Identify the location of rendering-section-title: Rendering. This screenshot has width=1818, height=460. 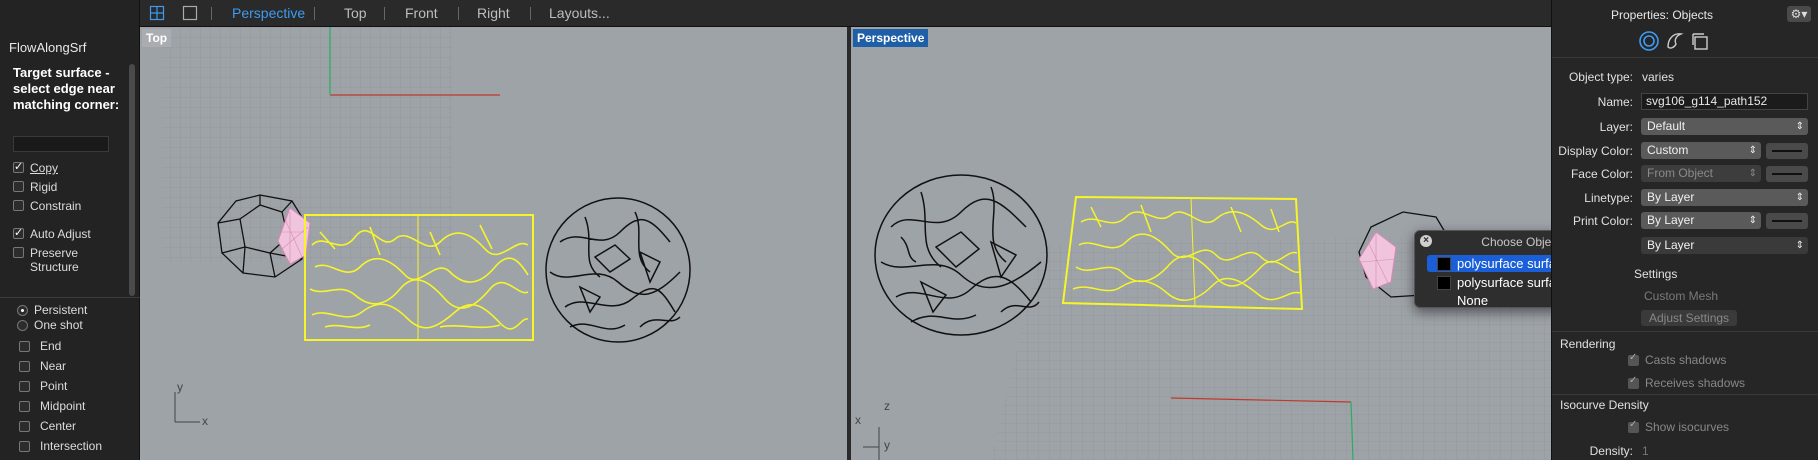
(1588, 344).